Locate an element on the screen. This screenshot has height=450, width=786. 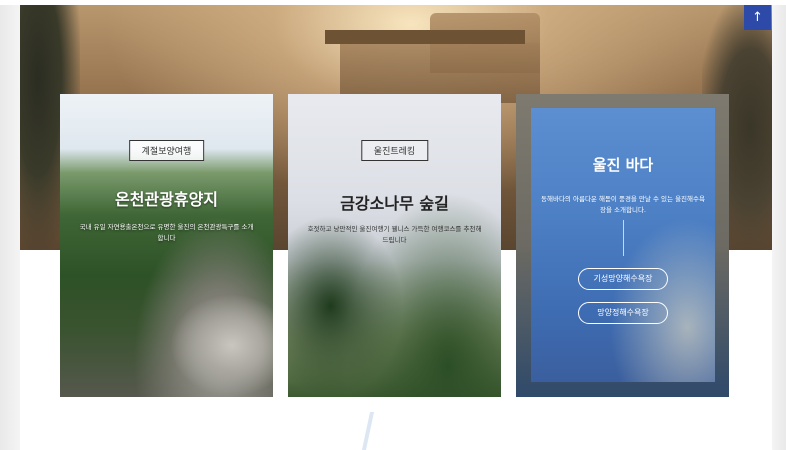
rock-formation-image is located at coordinates (221, 345).